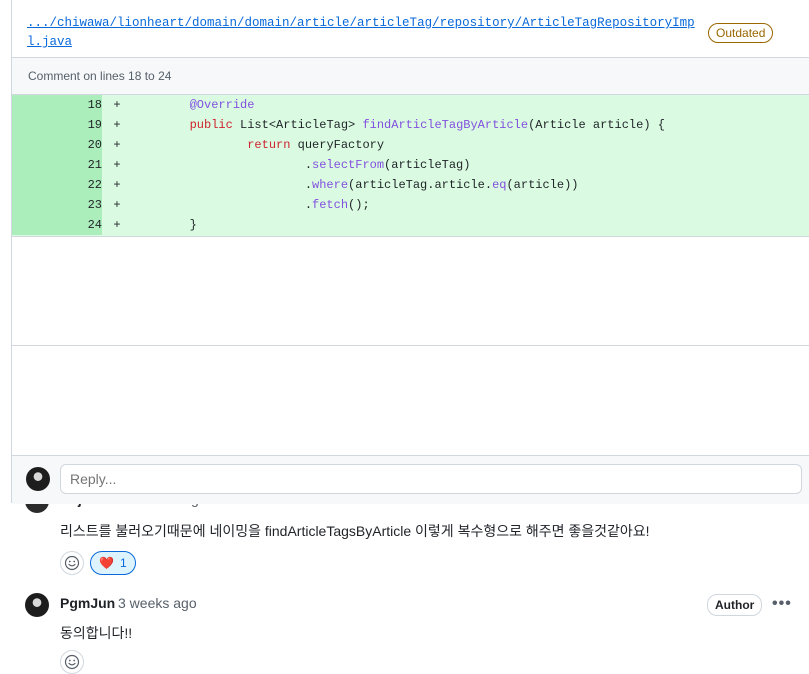 This screenshot has height=674, width=809. What do you see at coordinates (87, 603) in the screenshot?
I see `comment-author: PgmJun` at bounding box center [87, 603].